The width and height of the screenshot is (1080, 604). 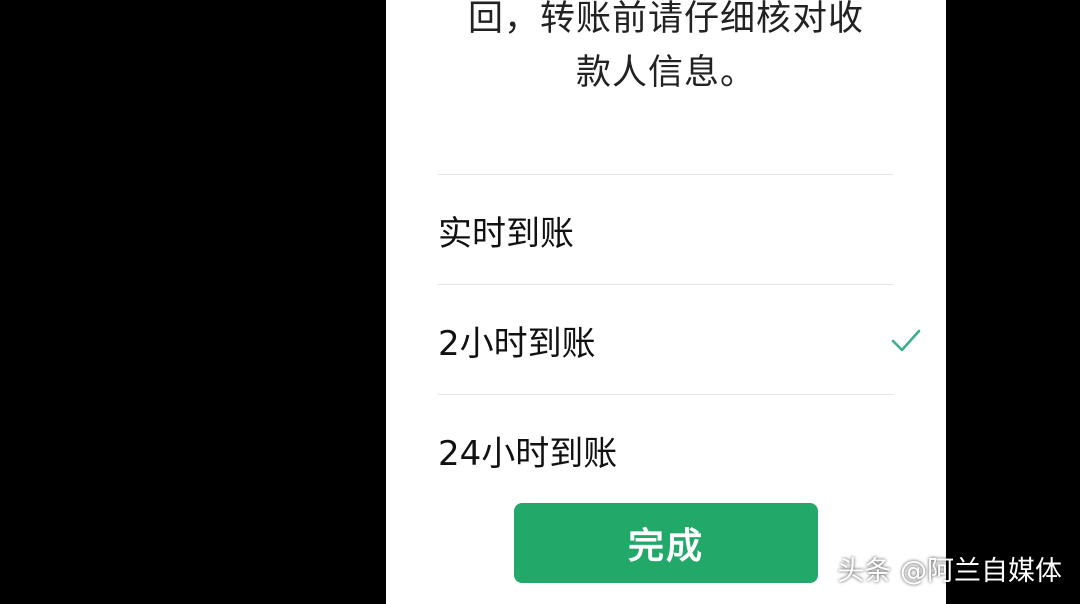 I want to click on option-realtime: 实时到账, so click(x=680, y=230).